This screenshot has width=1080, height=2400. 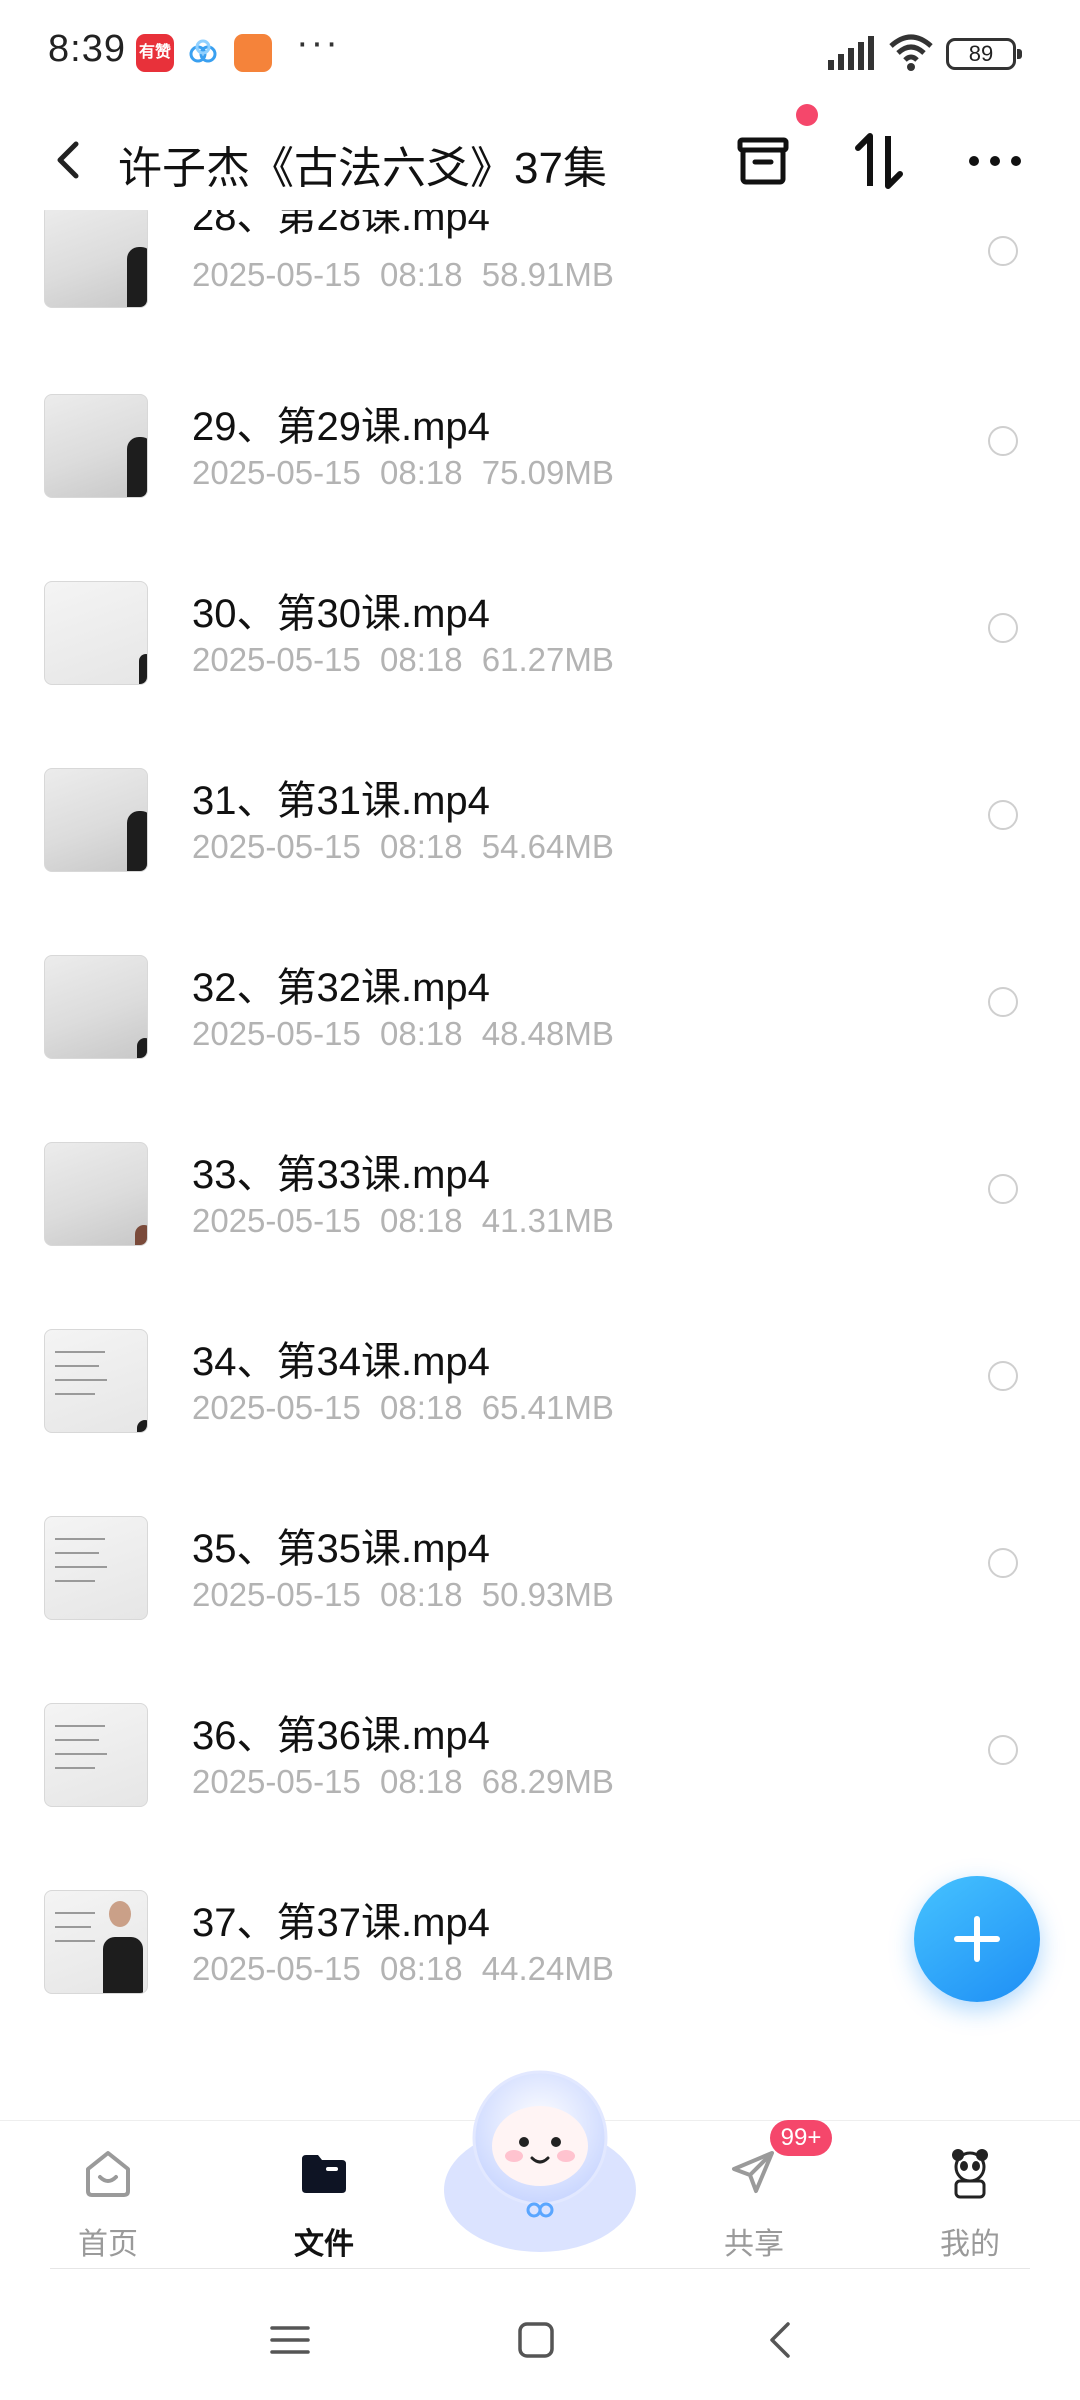 I want to click on status-time: 8:39, so click(x=87, y=49).